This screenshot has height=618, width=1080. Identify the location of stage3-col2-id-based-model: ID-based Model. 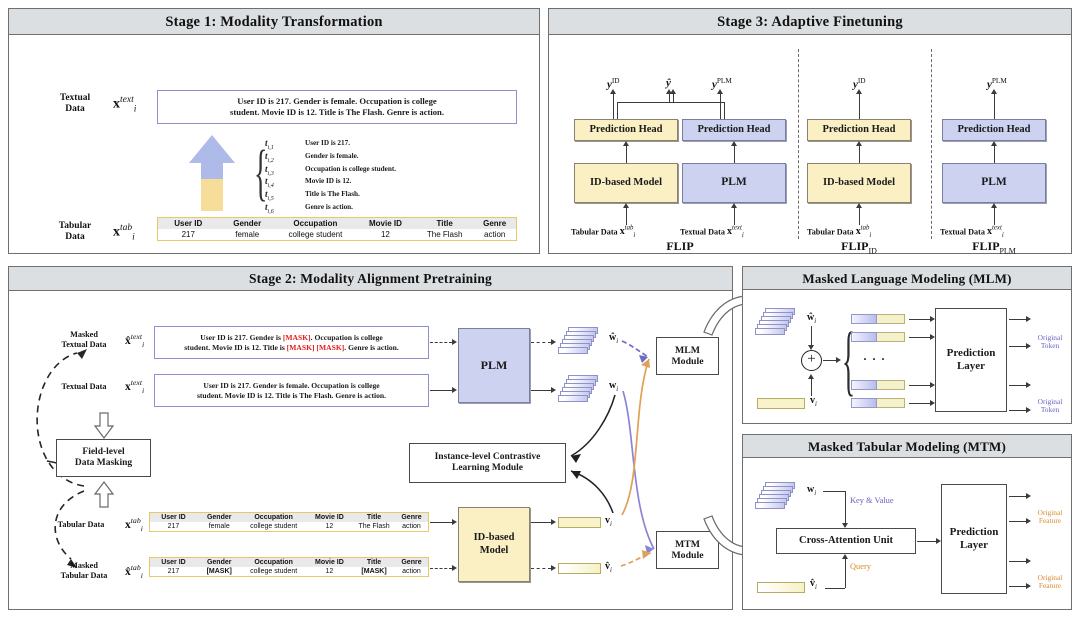
(859, 183).